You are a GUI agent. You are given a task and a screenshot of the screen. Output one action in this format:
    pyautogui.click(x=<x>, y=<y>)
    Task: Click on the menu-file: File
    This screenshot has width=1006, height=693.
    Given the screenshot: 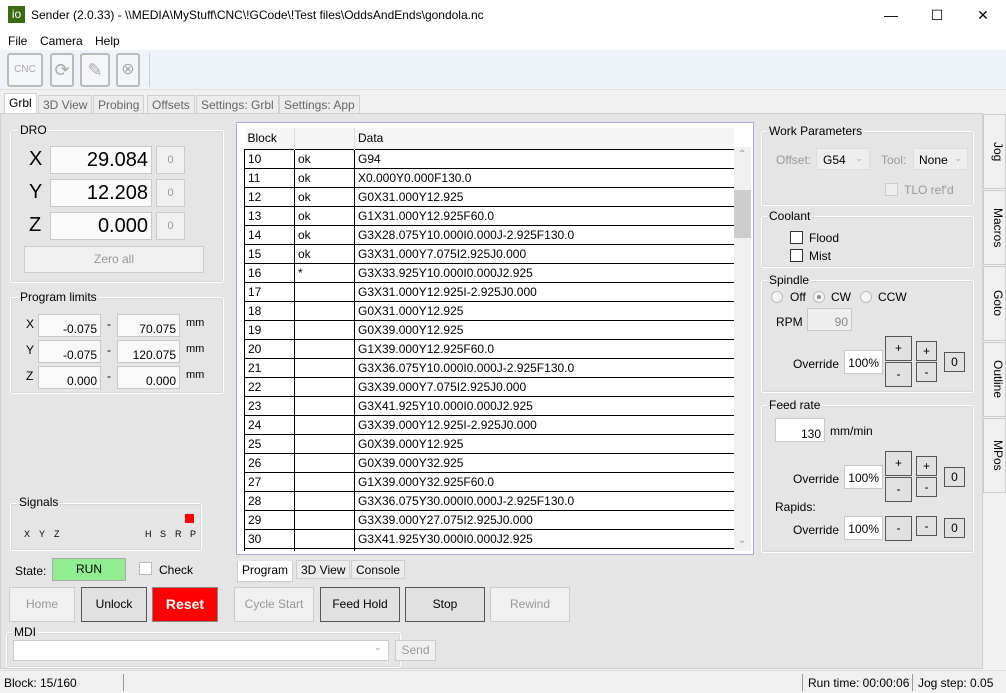 What is the action you would take?
    pyautogui.click(x=17, y=41)
    